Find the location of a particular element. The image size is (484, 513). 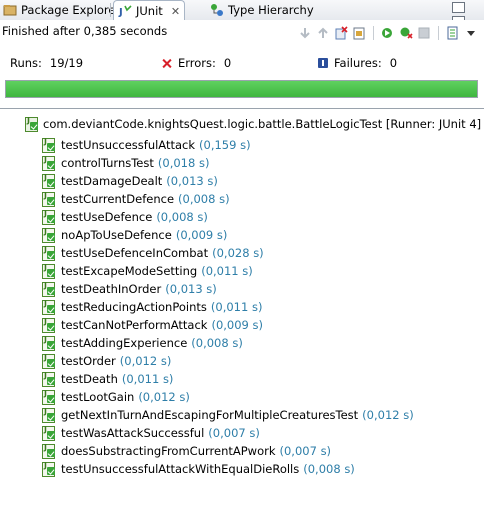

rerun-icon is located at coordinates (388, 33).